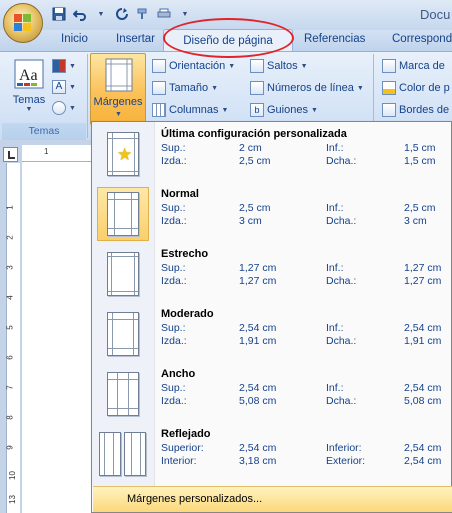 This screenshot has width=452, height=513. I want to click on theme-effects-icon, so click(59, 108).